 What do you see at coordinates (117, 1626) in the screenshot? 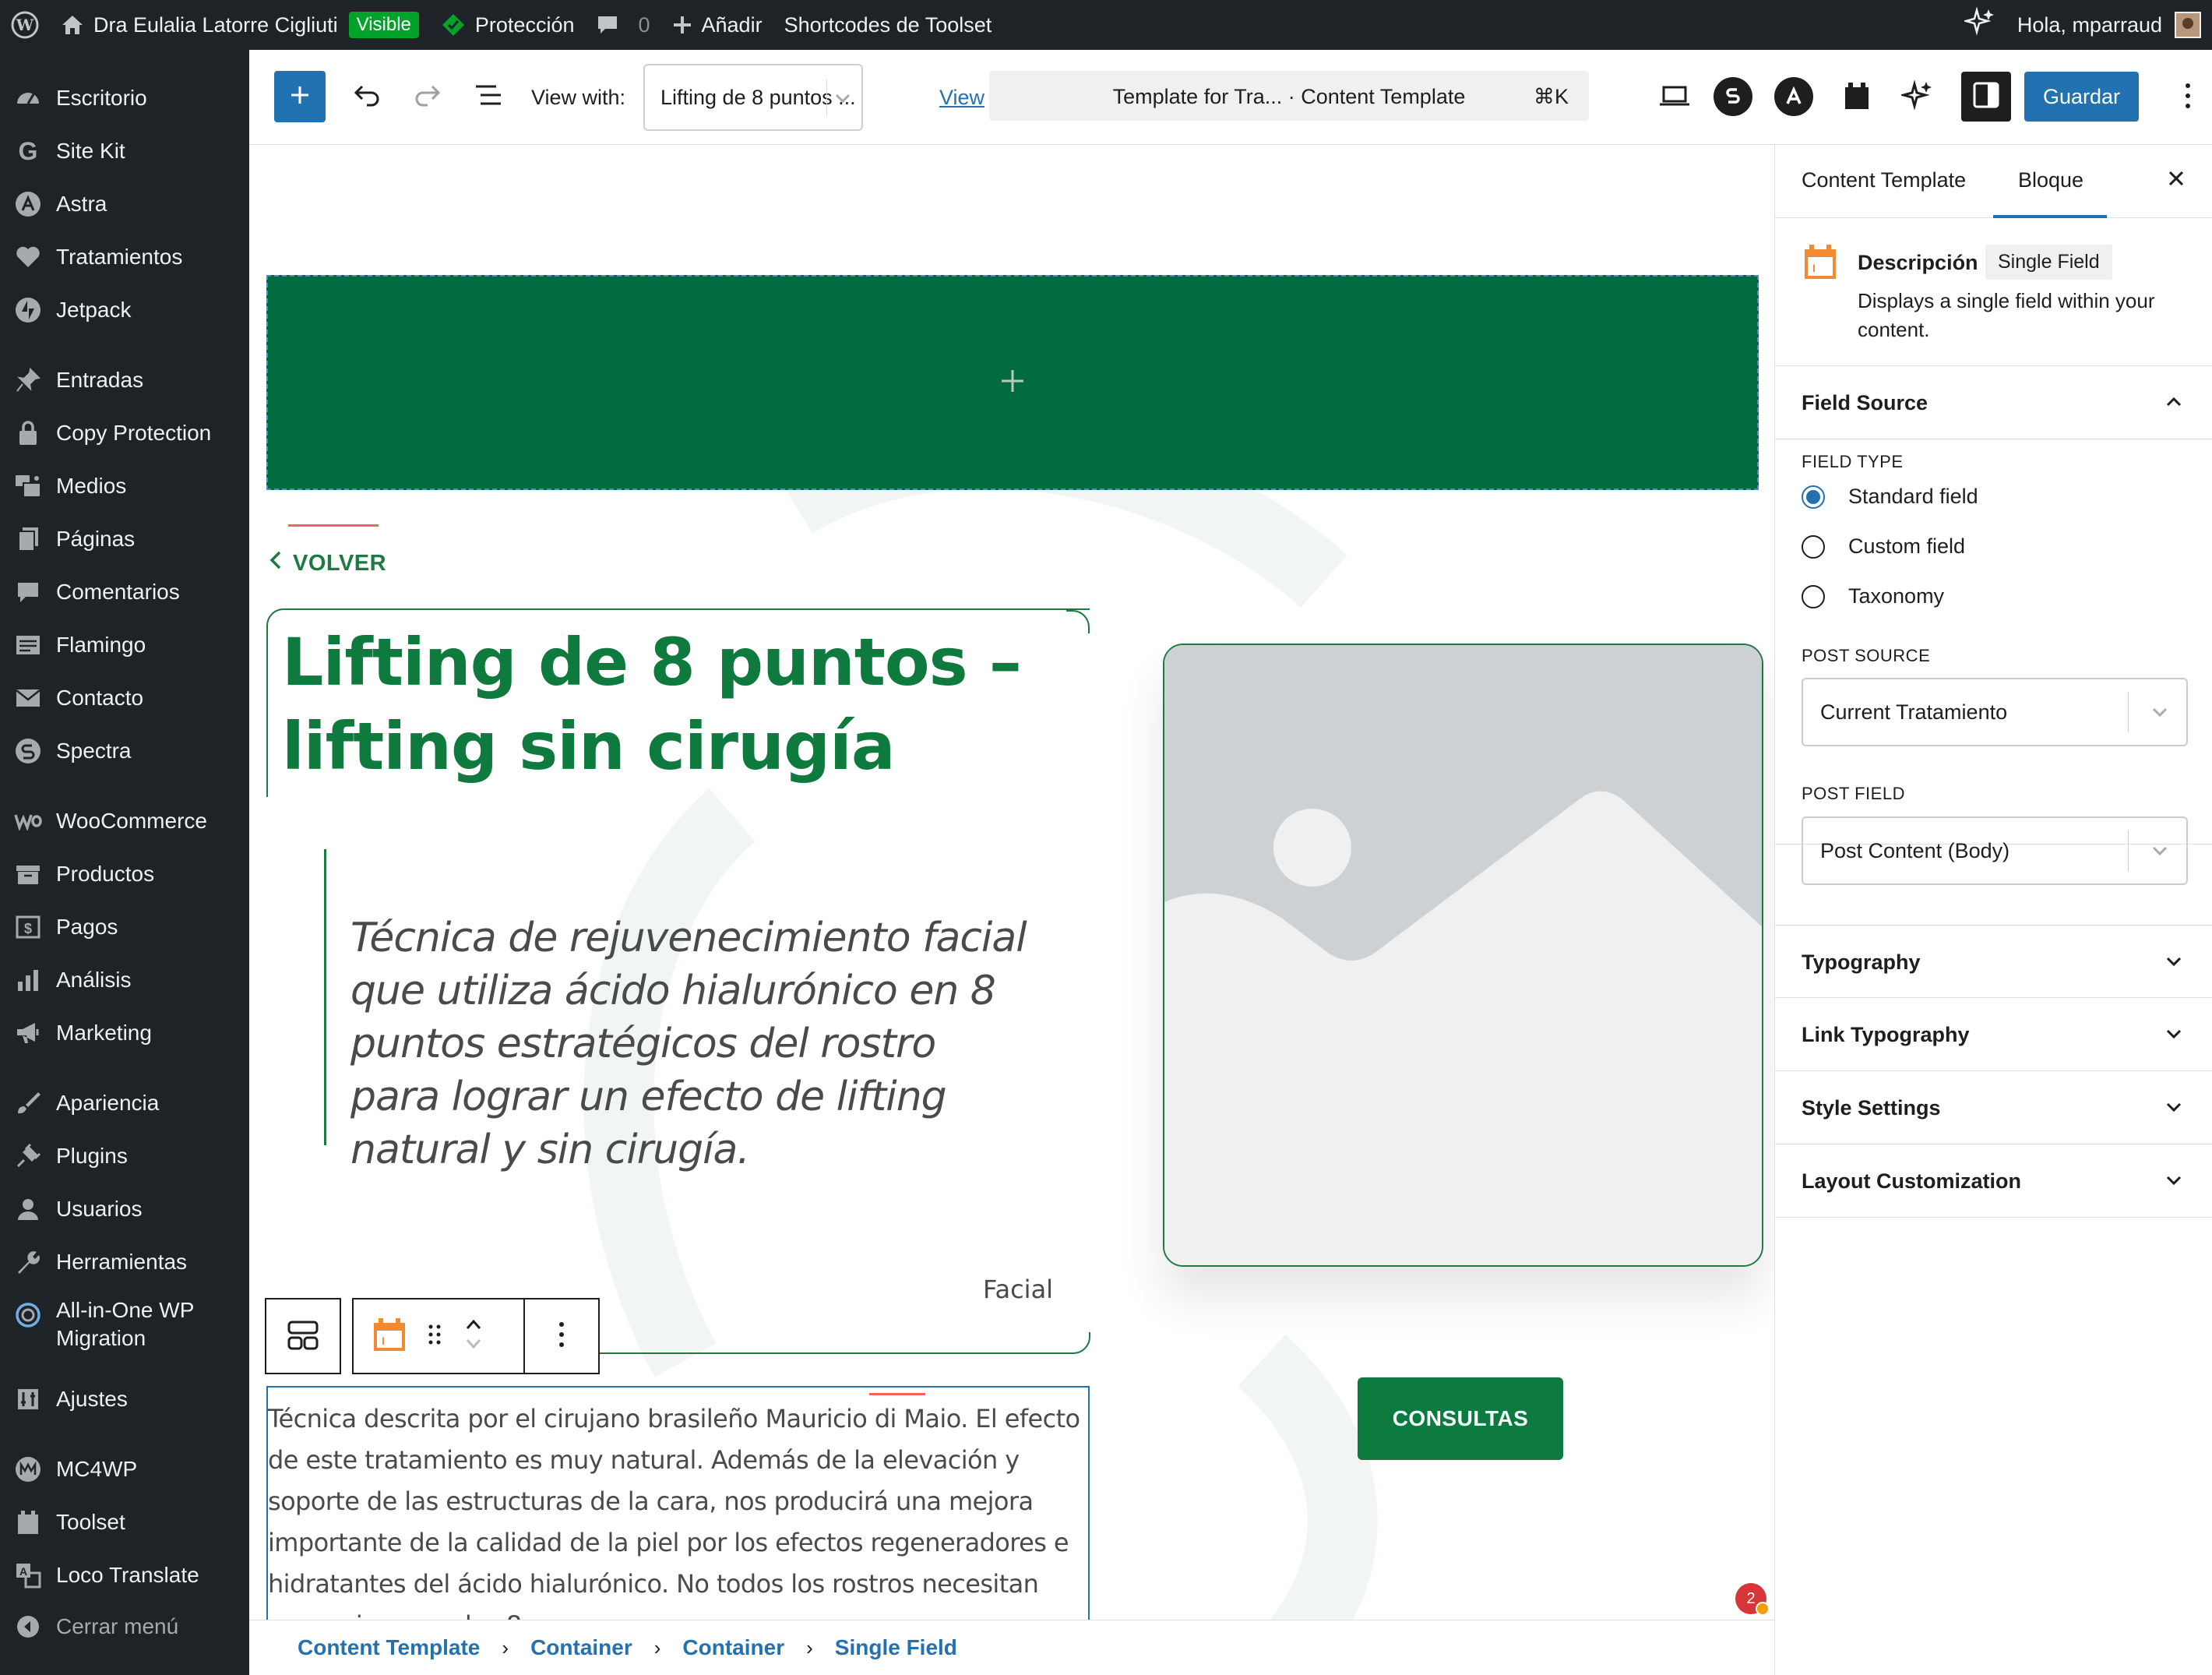
I see `collapse-menu-label: Cerrar menú` at bounding box center [117, 1626].